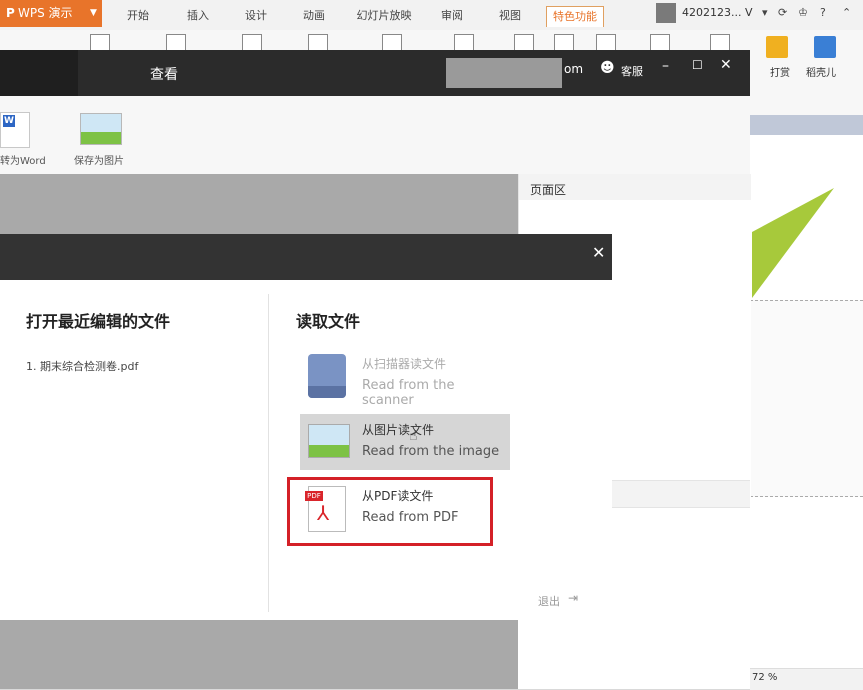 This screenshot has height=690, width=863. What do you see at coordinates (328, 321) in the screenshot?
I see `read-file-title: 读取文件` at bounding box center [328, 321].